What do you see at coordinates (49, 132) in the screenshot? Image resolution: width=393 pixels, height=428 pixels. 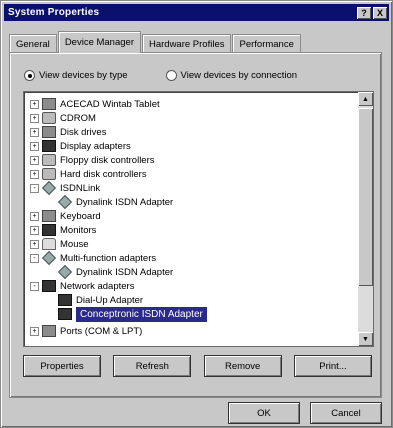 I see `disk-drive-icon` at bounding box center [49, 132].